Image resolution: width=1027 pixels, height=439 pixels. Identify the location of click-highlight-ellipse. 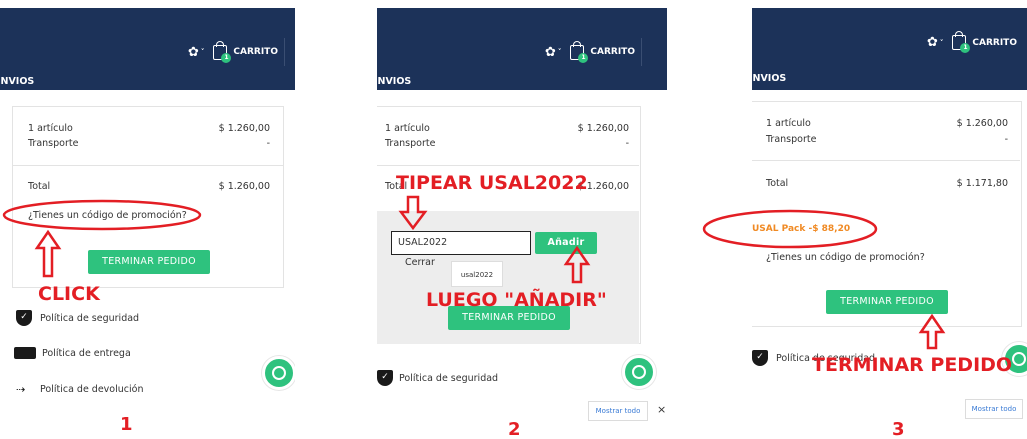
(102, 215).